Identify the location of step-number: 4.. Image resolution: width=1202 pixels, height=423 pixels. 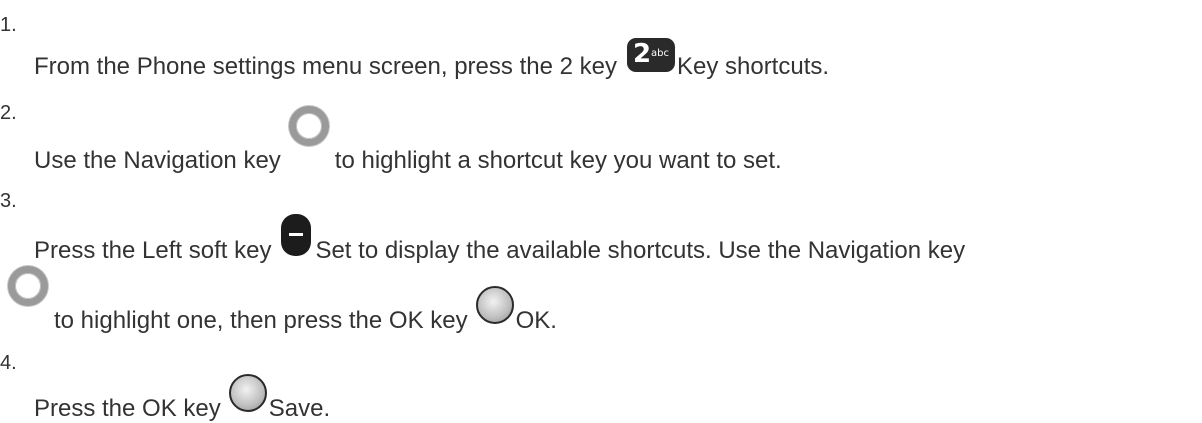
(8, 363).